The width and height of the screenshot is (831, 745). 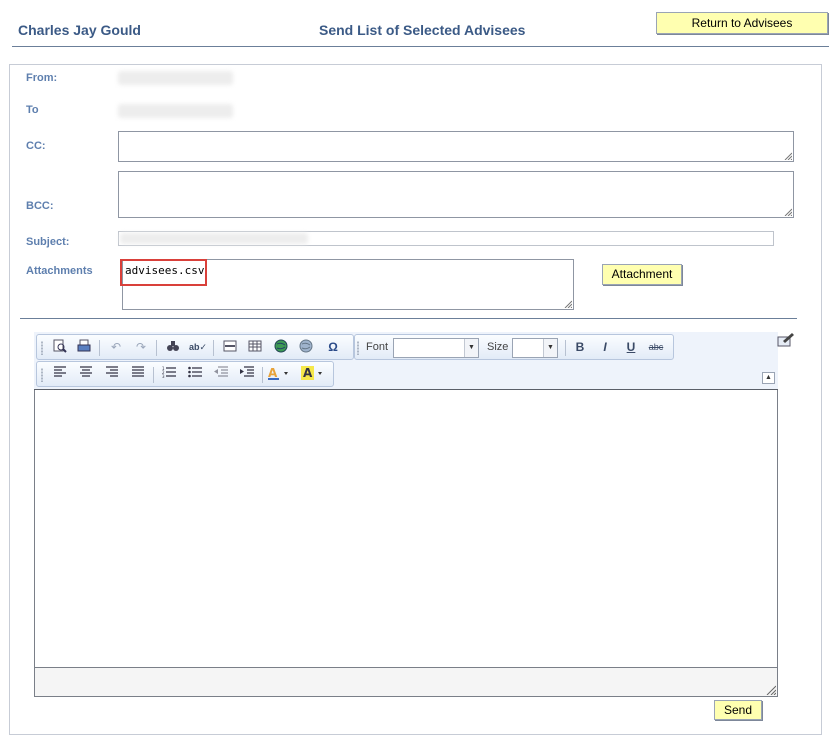 I want to click on align-right-icon, so click(x=112, y=374).